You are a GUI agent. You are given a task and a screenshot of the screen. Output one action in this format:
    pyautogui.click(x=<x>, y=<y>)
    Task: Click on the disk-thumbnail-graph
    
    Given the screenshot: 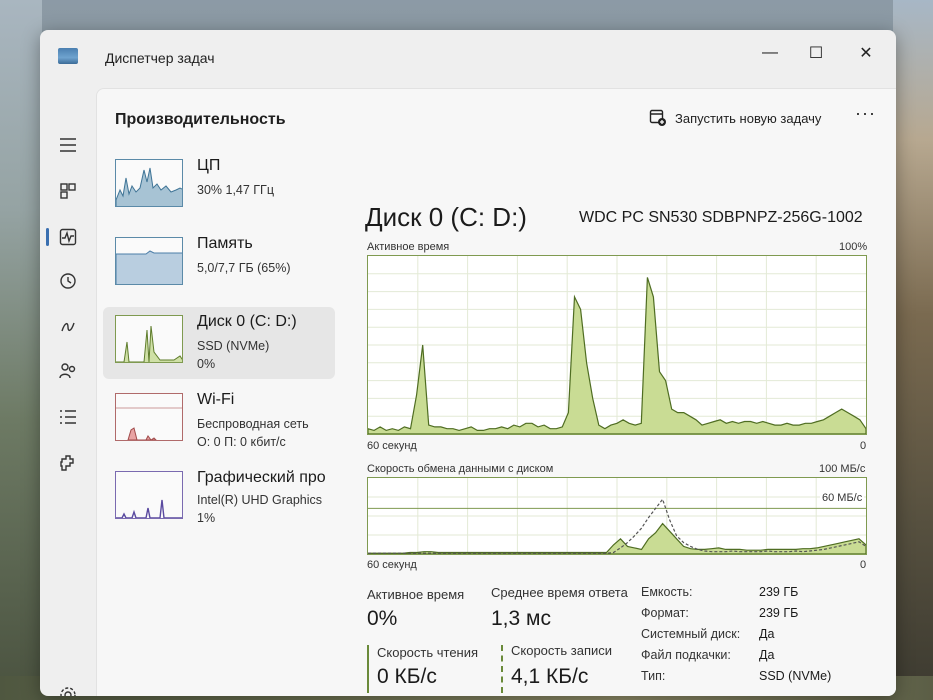 What is the action you would take?
    pyautogui.click(x=149, y=339)
    